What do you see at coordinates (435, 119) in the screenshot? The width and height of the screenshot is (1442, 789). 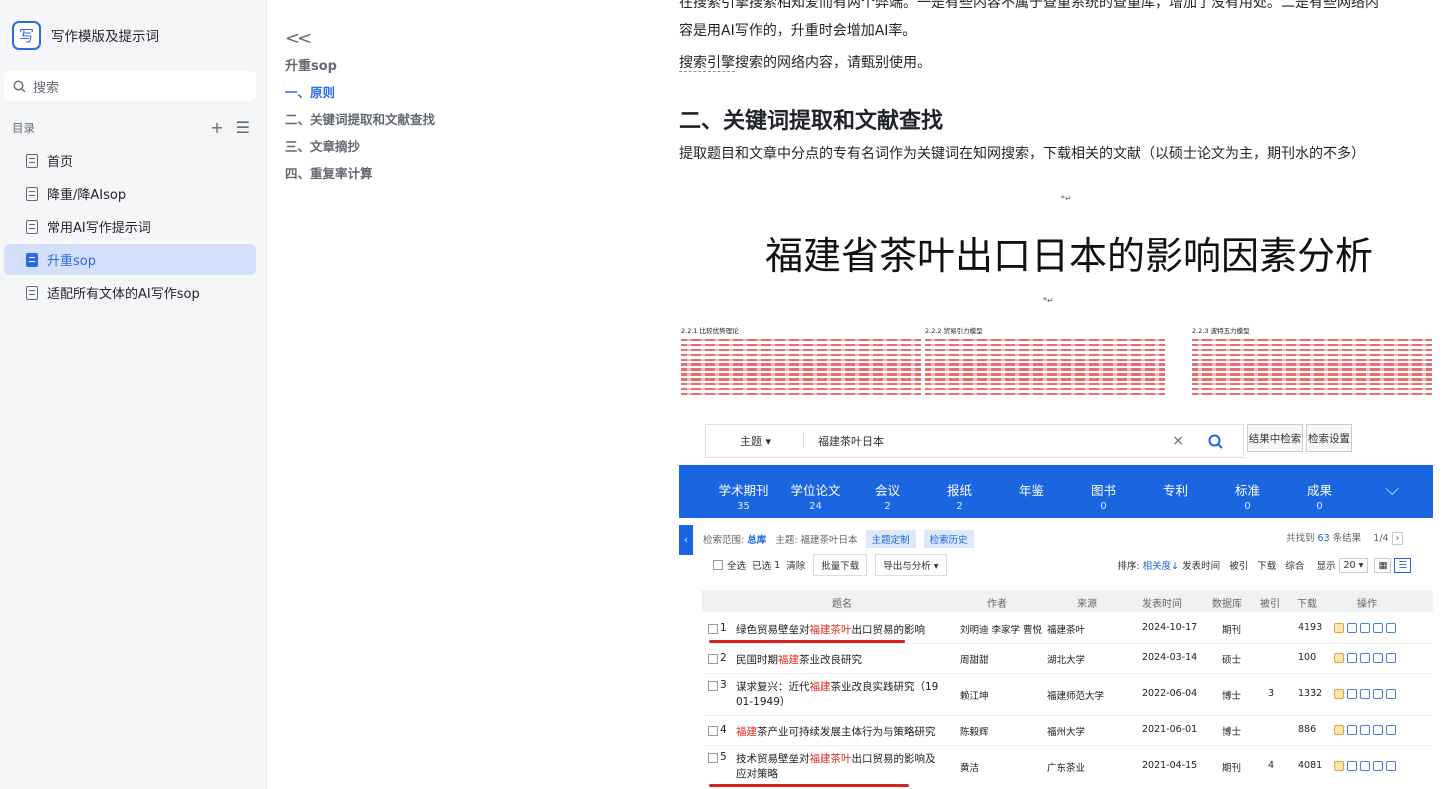 I see `outline-item: 二、关键词提取和文献查找` at bounding box center [435, 119].